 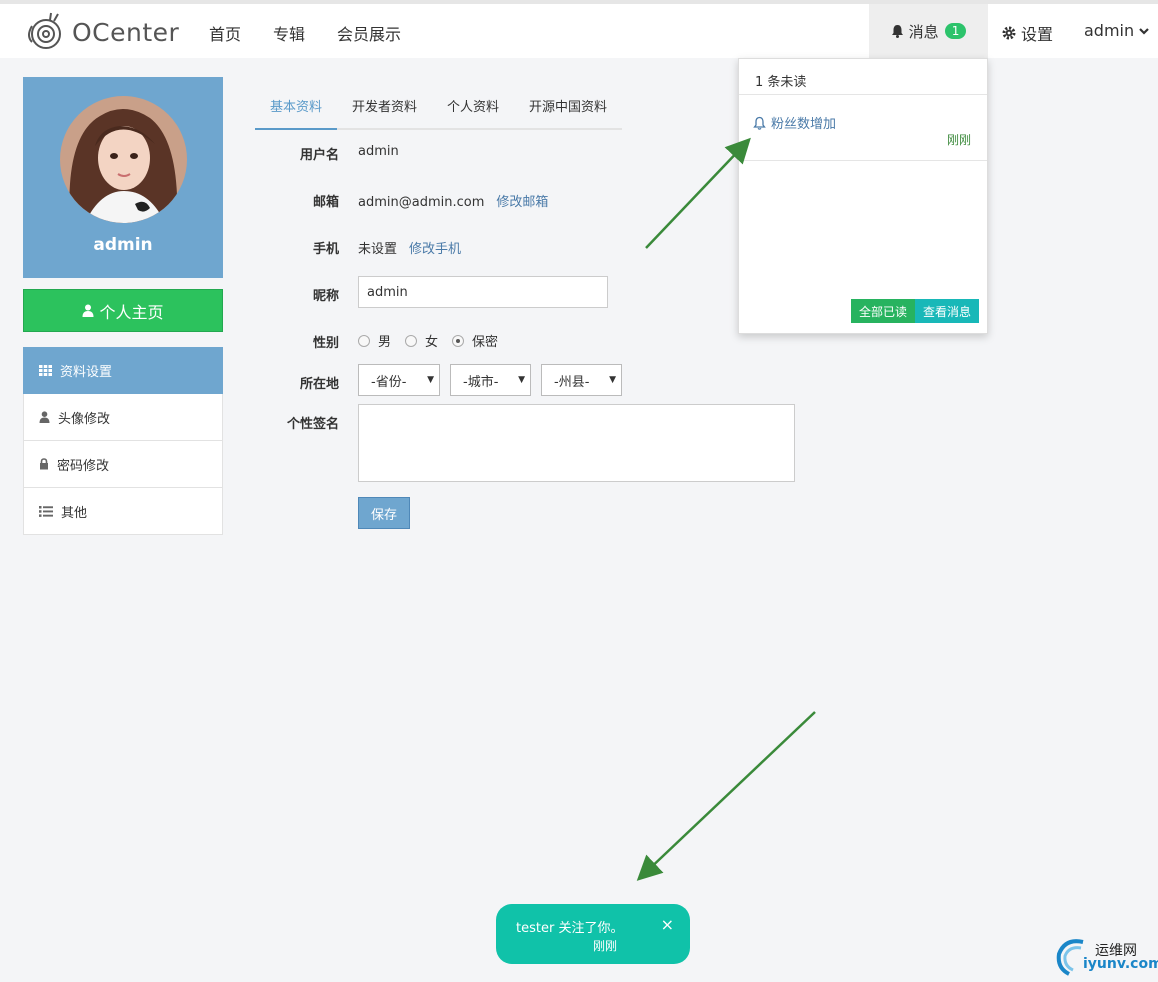 I want to click on personal-home-label: 个人主页, so click(x=131, y=312).